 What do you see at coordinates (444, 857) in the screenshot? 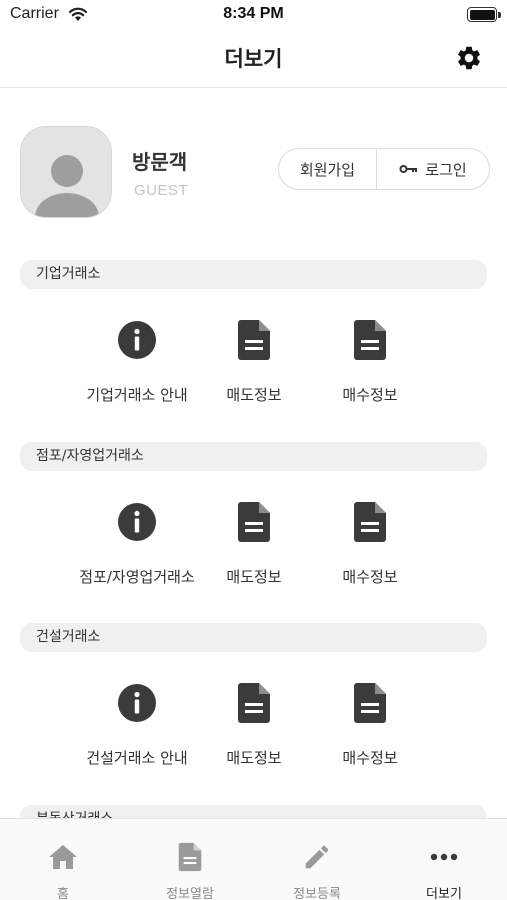
I see `more-icon` at bounding box center [444, 857].